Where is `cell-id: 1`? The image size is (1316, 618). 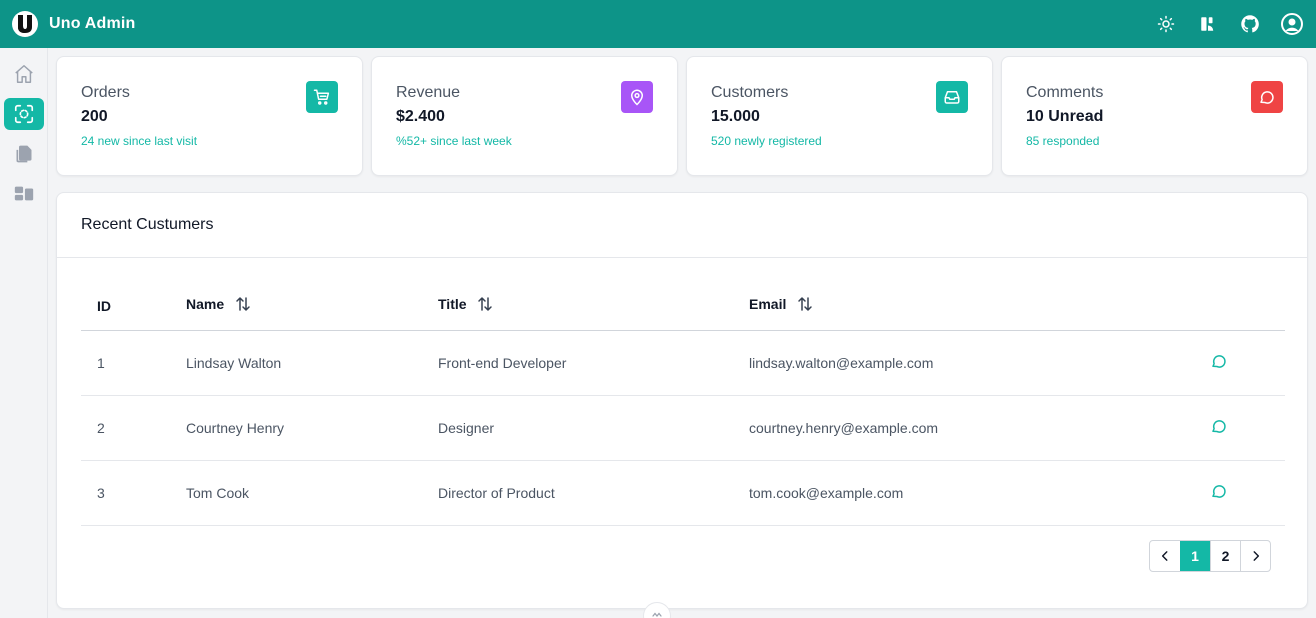
cell-id: 1 is located at coordinates (125, 363).